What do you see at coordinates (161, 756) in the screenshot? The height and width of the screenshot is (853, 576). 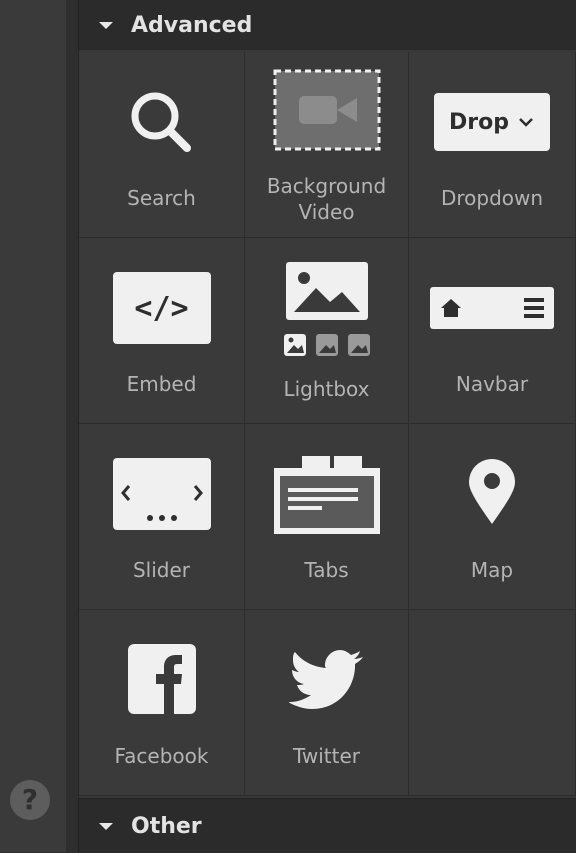 I see `element-label: Facebook` at bounding box center [161, 756].